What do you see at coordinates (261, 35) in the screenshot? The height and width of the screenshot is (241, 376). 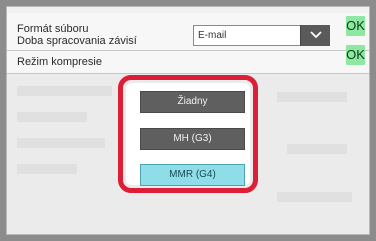 I see `file-format-select: E-mail` at bounding box center [261, 35].